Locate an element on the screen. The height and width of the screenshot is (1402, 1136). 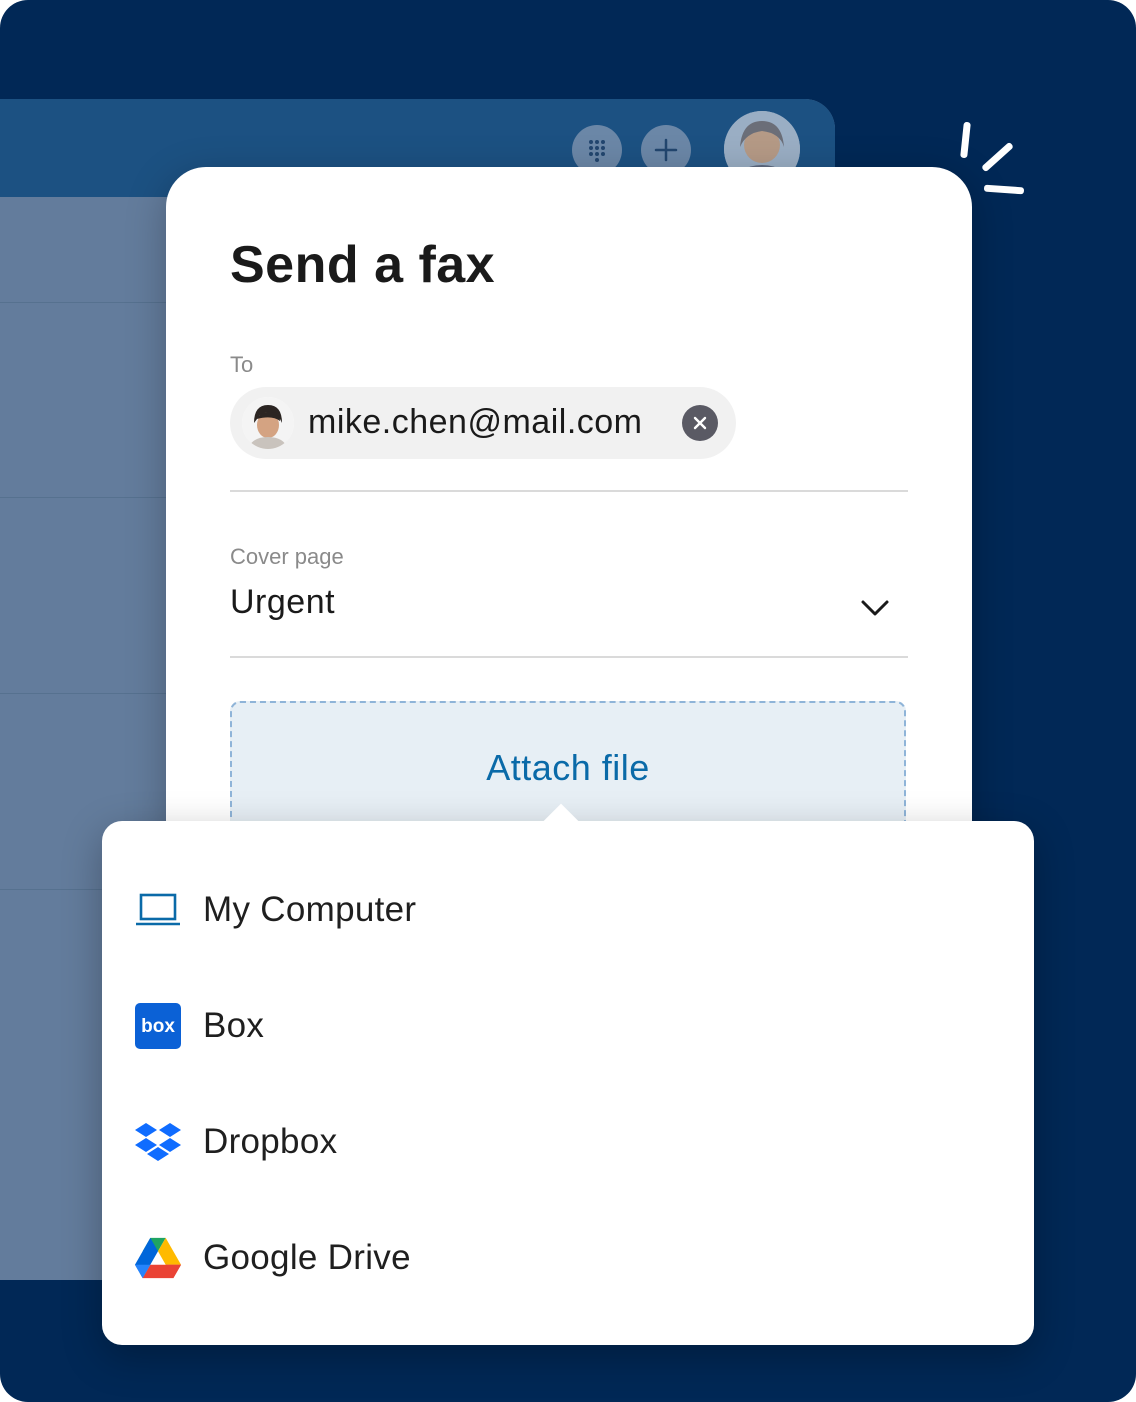
close-icon is located at coordinates (700, 423).